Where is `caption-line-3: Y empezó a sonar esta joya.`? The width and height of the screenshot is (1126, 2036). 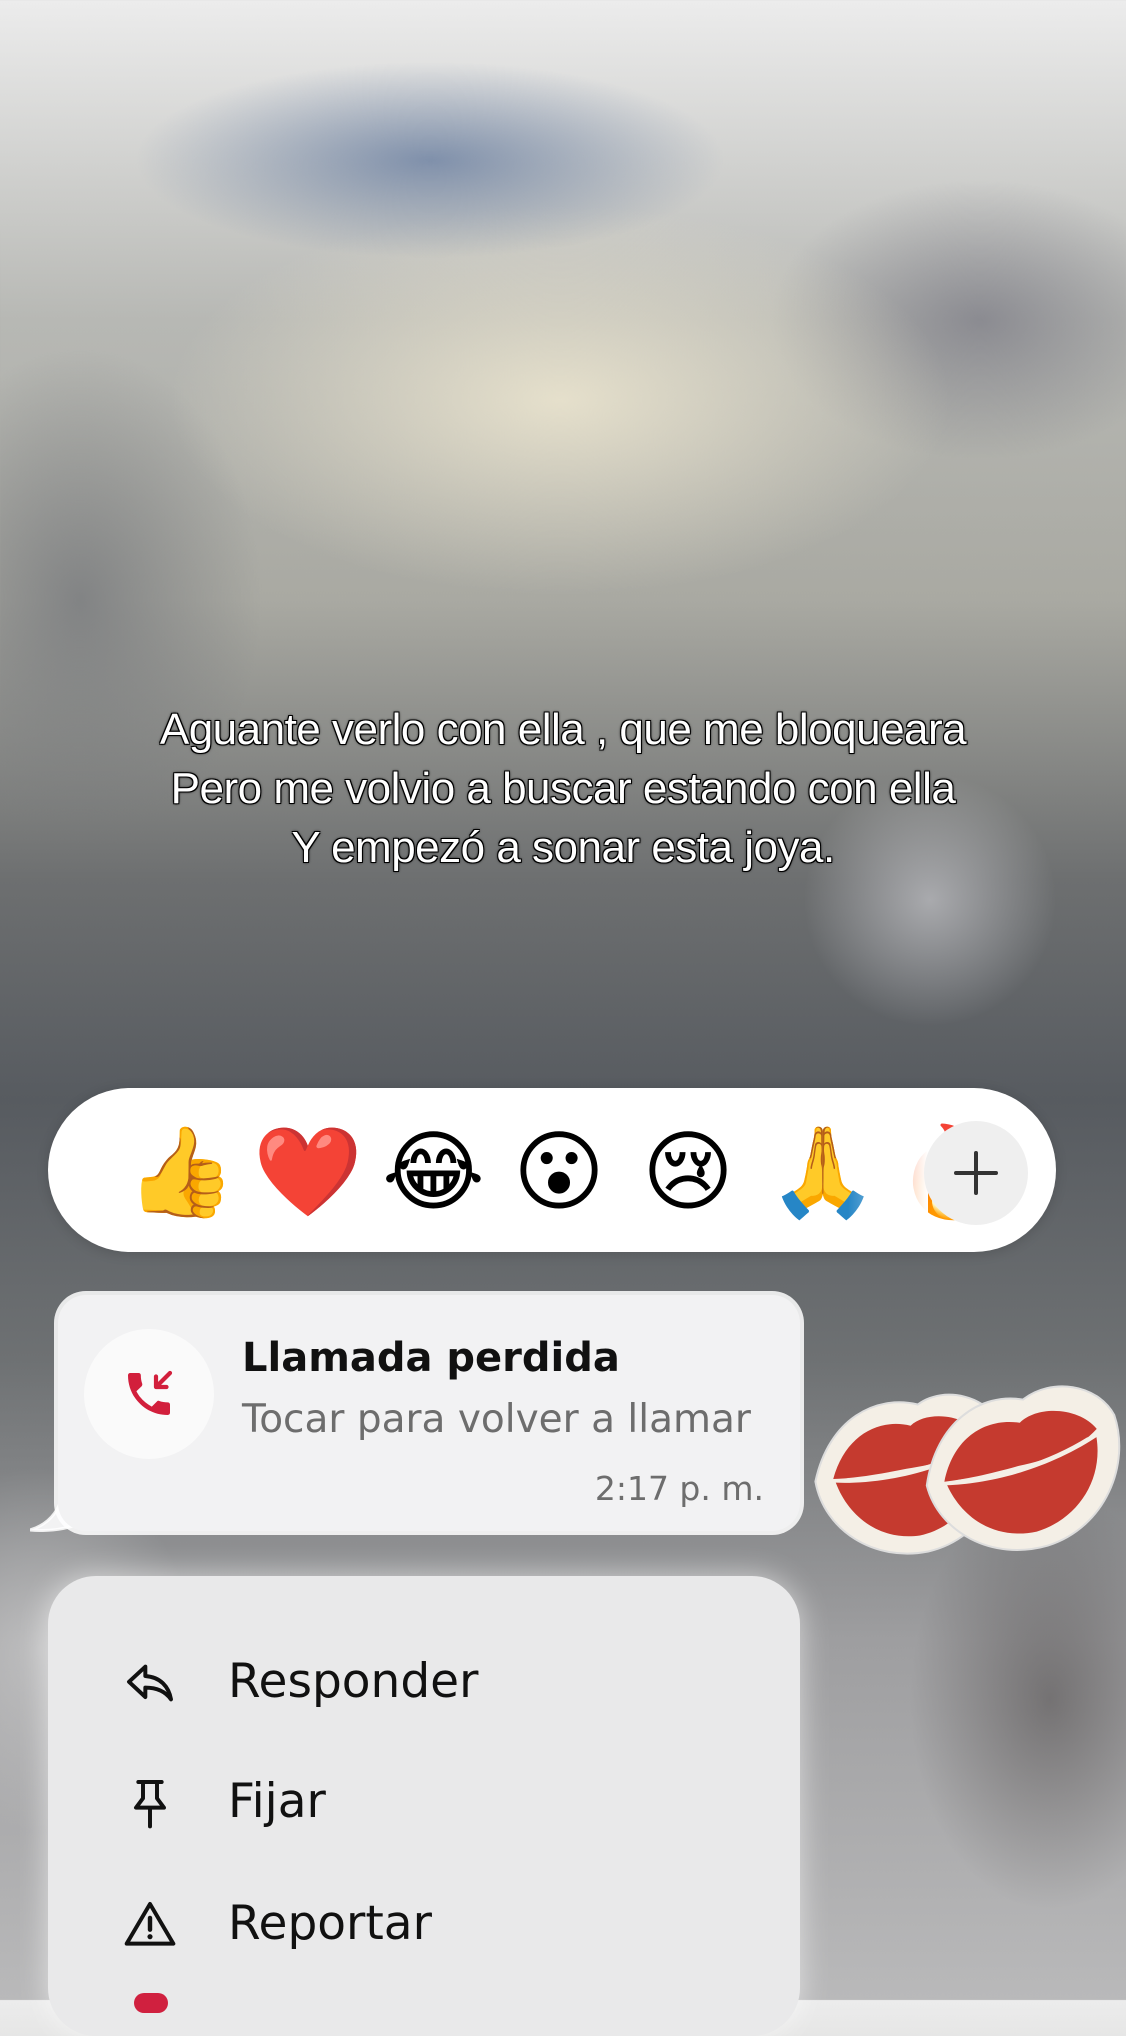
caption-line-3: Y empezó a sonar esta joya. is located at coordinates (563, 847).